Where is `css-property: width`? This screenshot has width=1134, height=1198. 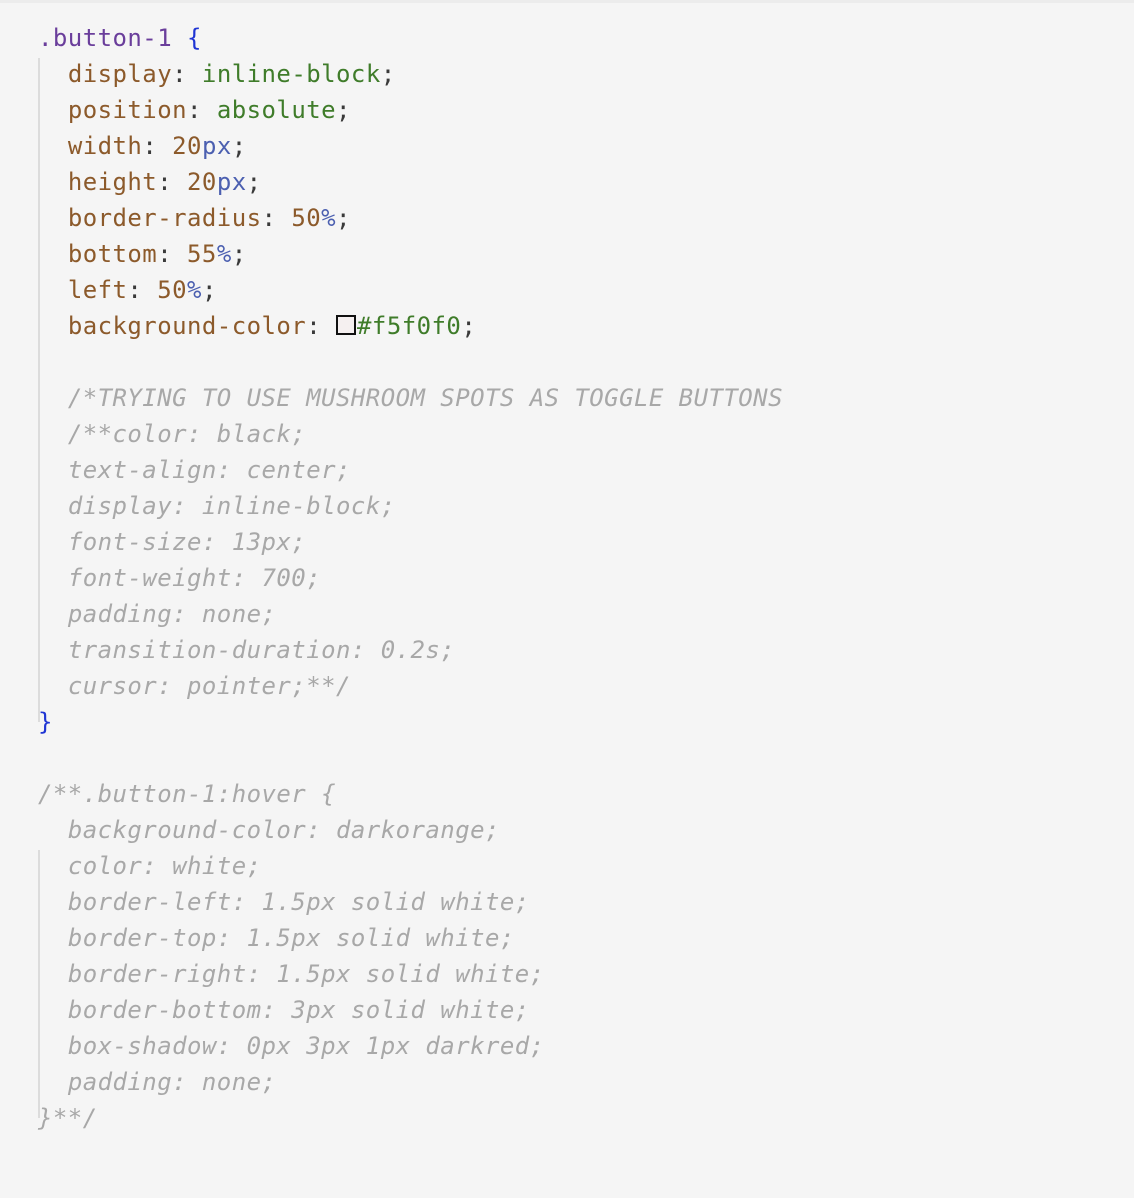
css-property: width is located at coordinates (105, 146).